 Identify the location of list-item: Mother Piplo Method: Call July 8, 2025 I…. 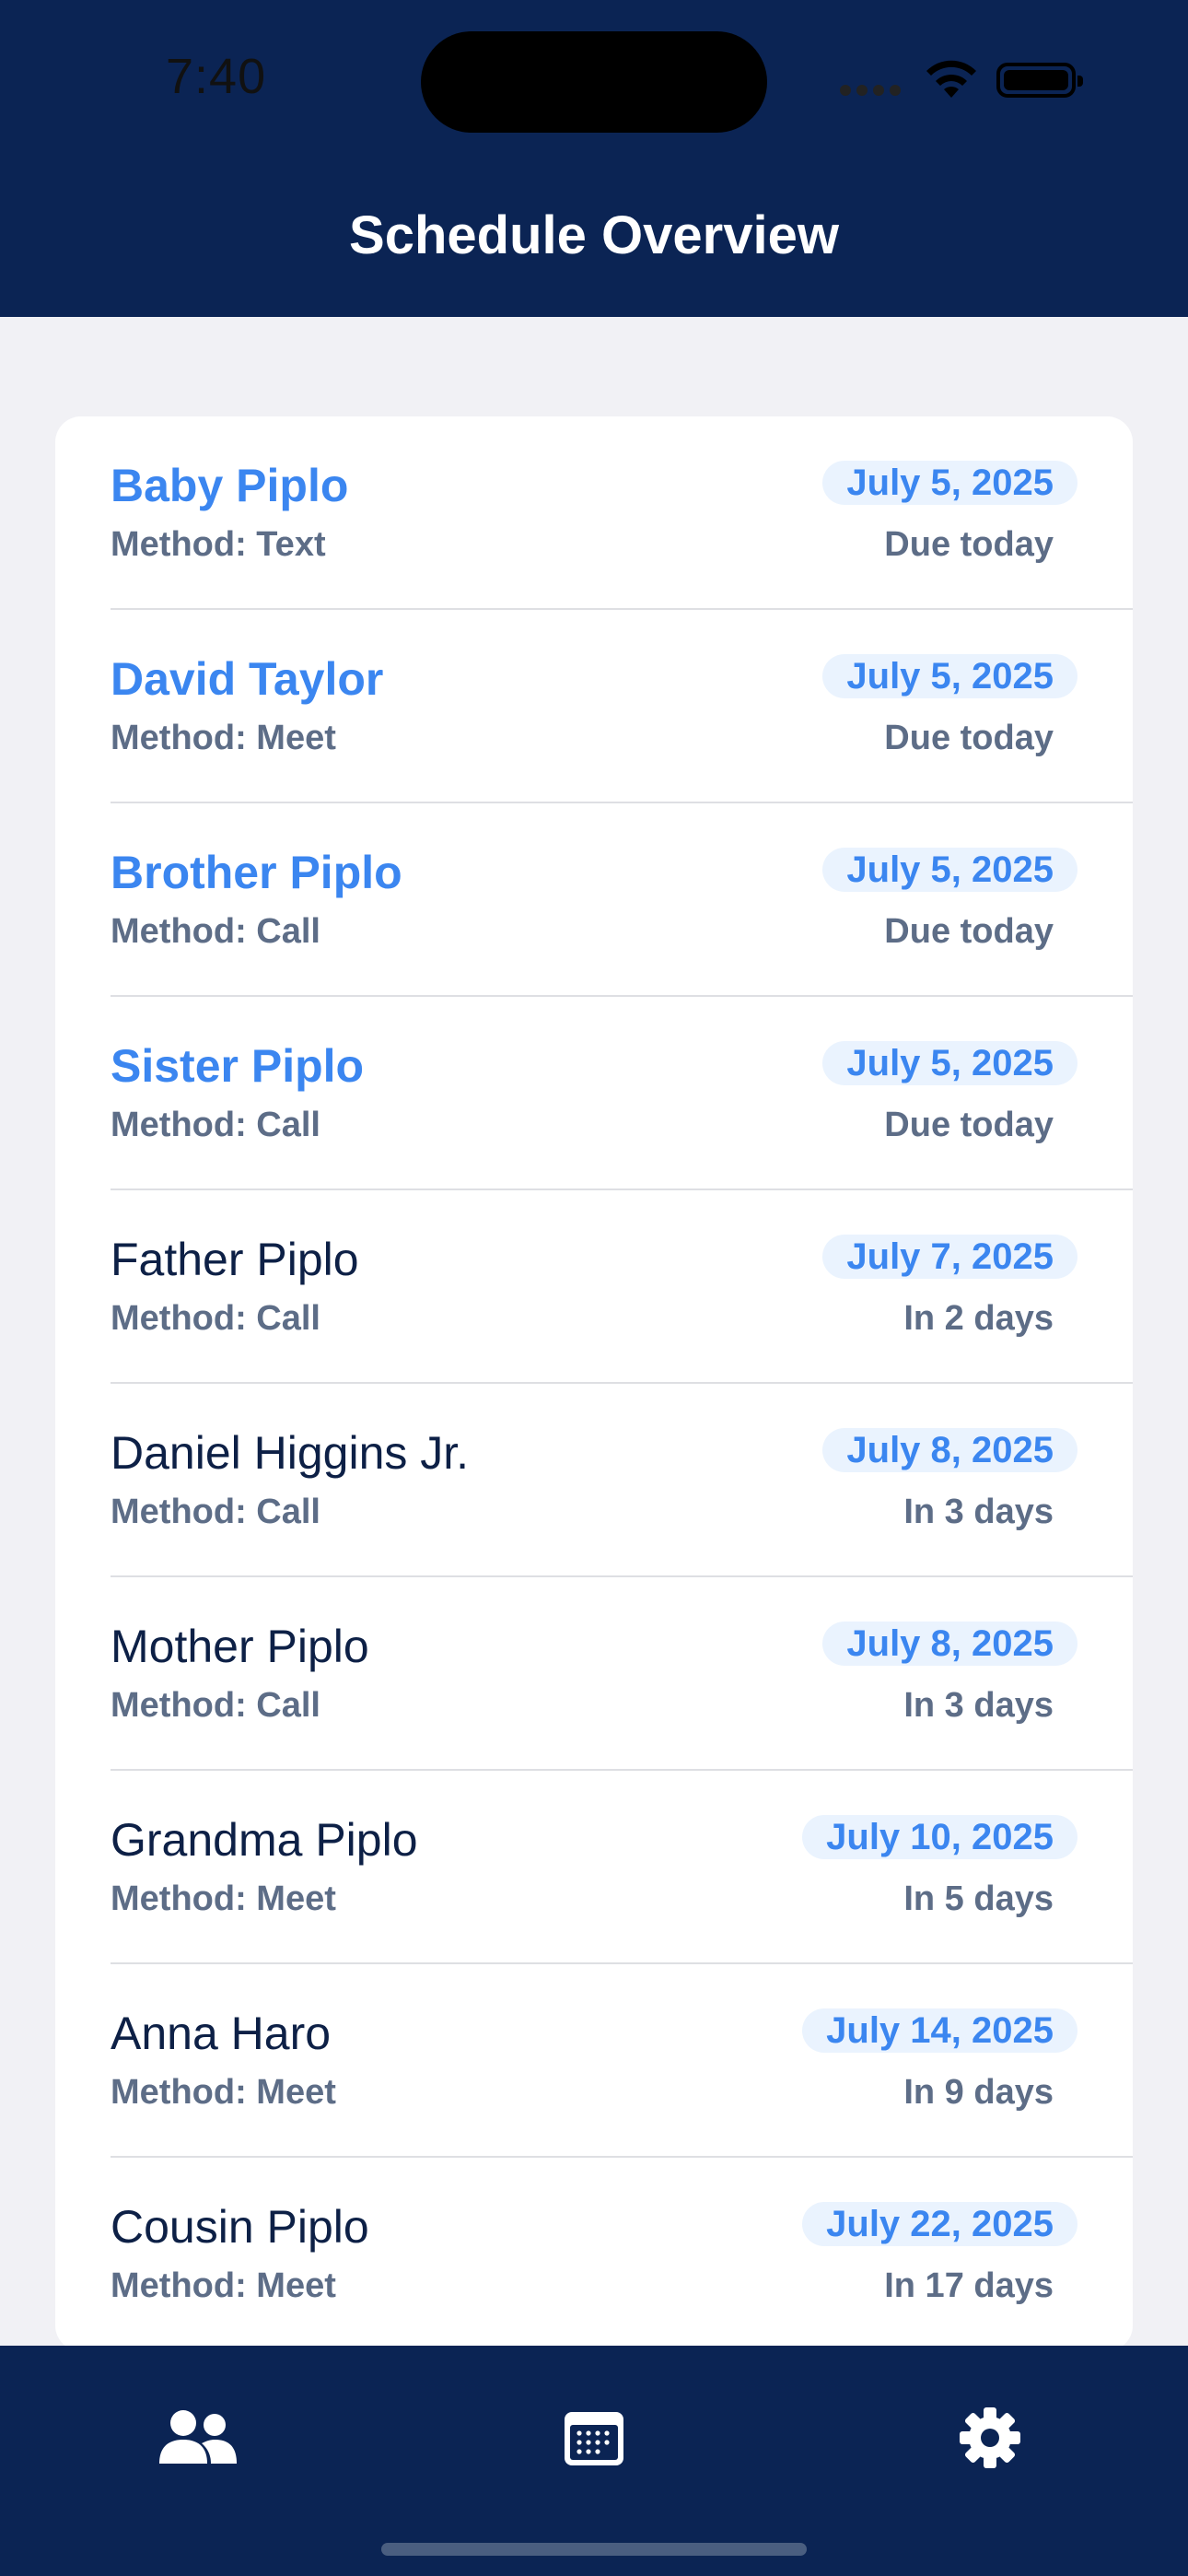
(594, 1674).